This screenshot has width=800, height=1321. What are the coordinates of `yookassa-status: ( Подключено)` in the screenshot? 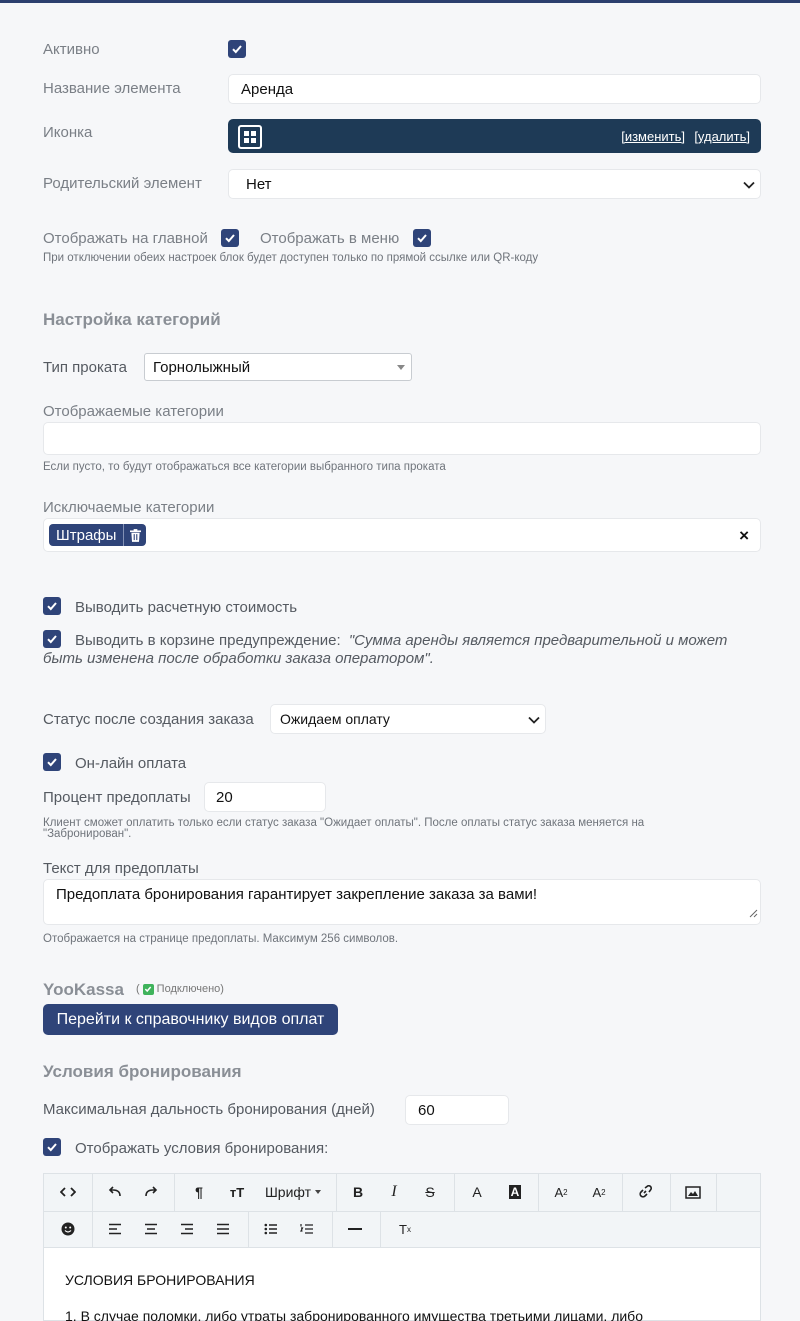 It's located at (180, 989).